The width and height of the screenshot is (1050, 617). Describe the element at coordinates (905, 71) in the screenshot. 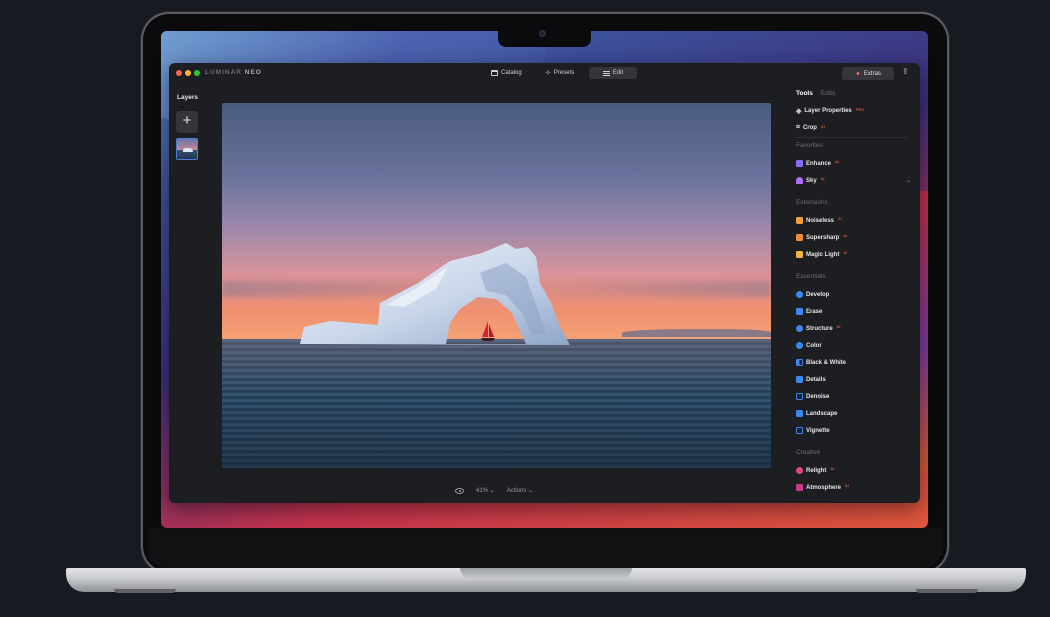

I see `share-icon: ⇪` at that location.